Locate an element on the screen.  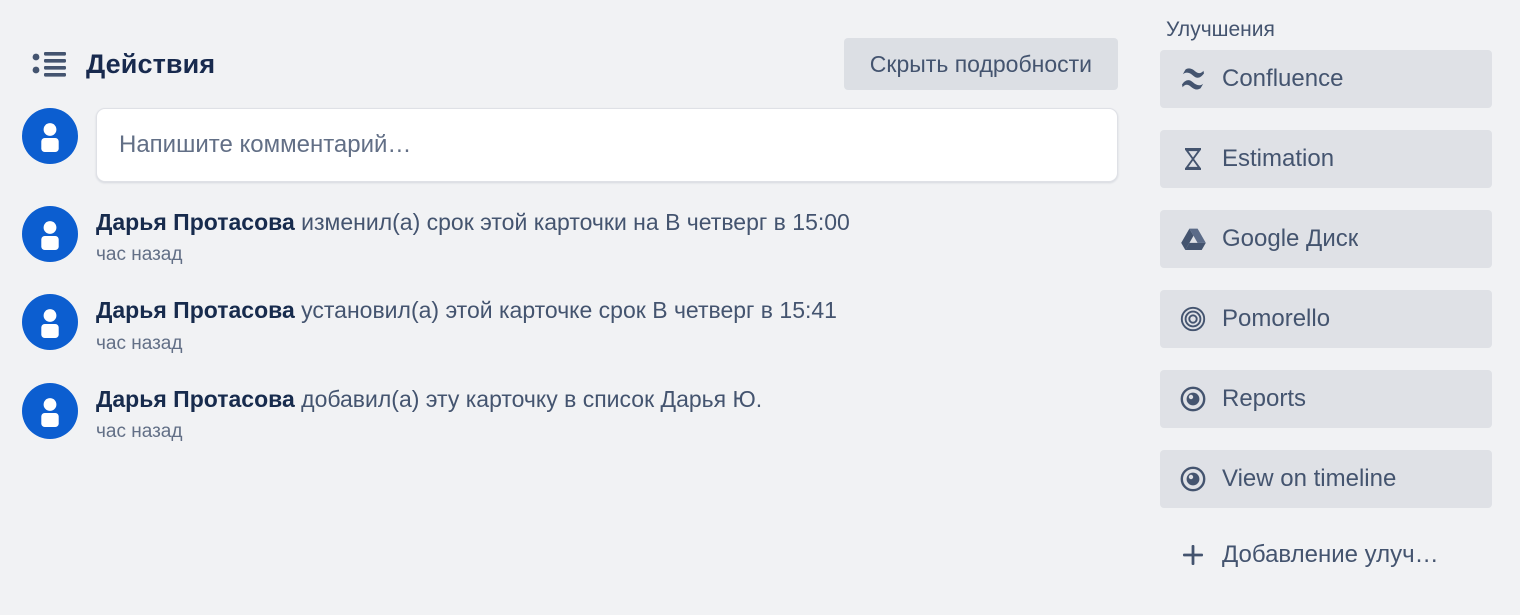
powerup-item-estimation: Estimation is located at coordinates (1326, 159).